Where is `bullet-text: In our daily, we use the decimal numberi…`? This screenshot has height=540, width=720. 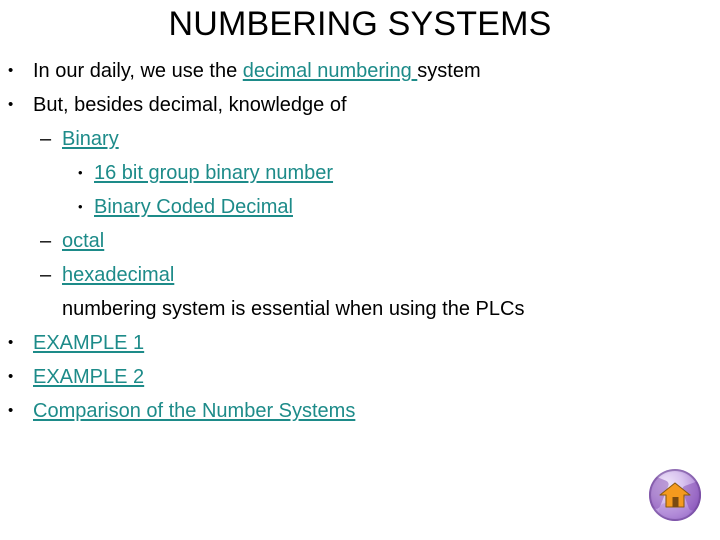
bullet-text: In our daily, we use the decimal numberi… is located at coordinates (257, 71).